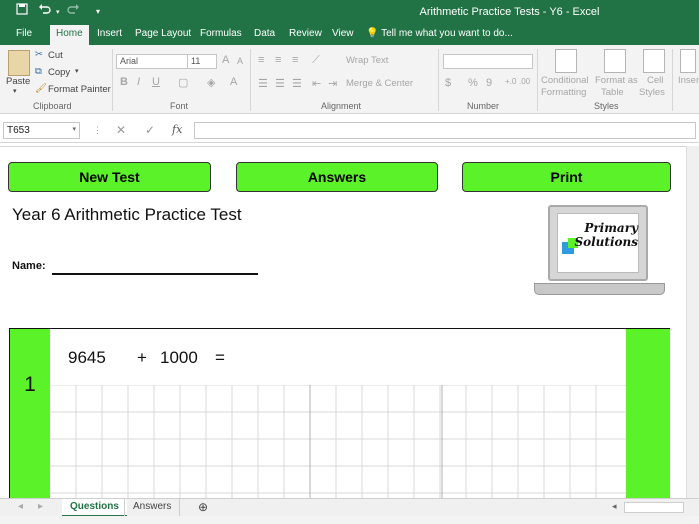 The image size is (699, 524). Describe the element at coordinates (473, 83) in the screenshot. I see `percent-button: %` at that location.